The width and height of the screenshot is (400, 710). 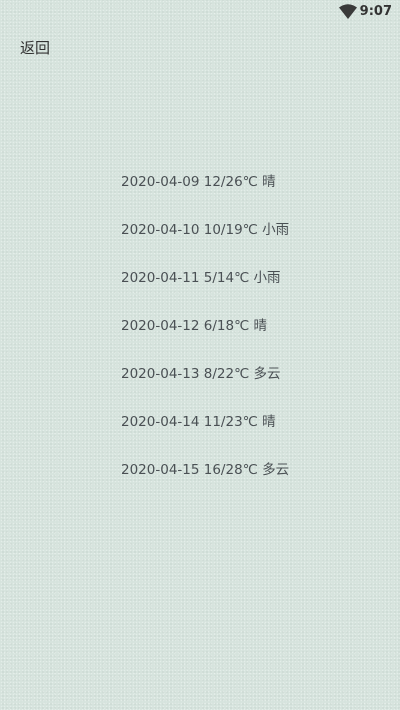 I want to click on forecast-item: 2020-04-15 16/28℃ 多云, so click(x=205, y=470).